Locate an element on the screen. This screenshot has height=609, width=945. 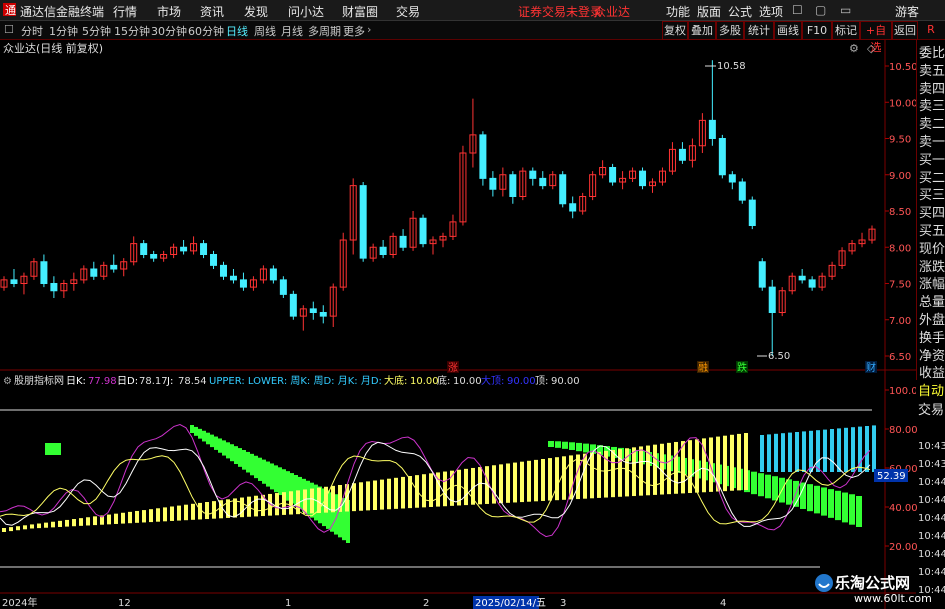
chevron-right-icon: › is located at coordinates (369, 29).